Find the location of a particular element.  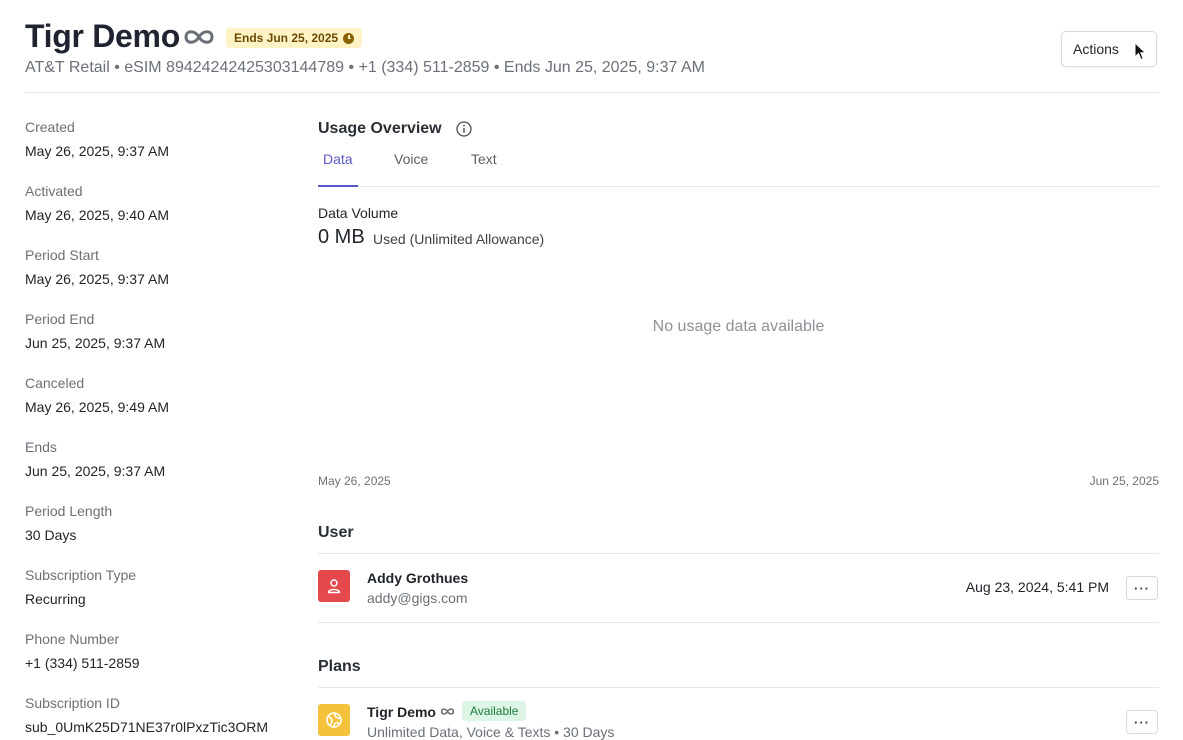

ends-badge: Ends Jun 25, 2025 is located at coordinates (294, 38).